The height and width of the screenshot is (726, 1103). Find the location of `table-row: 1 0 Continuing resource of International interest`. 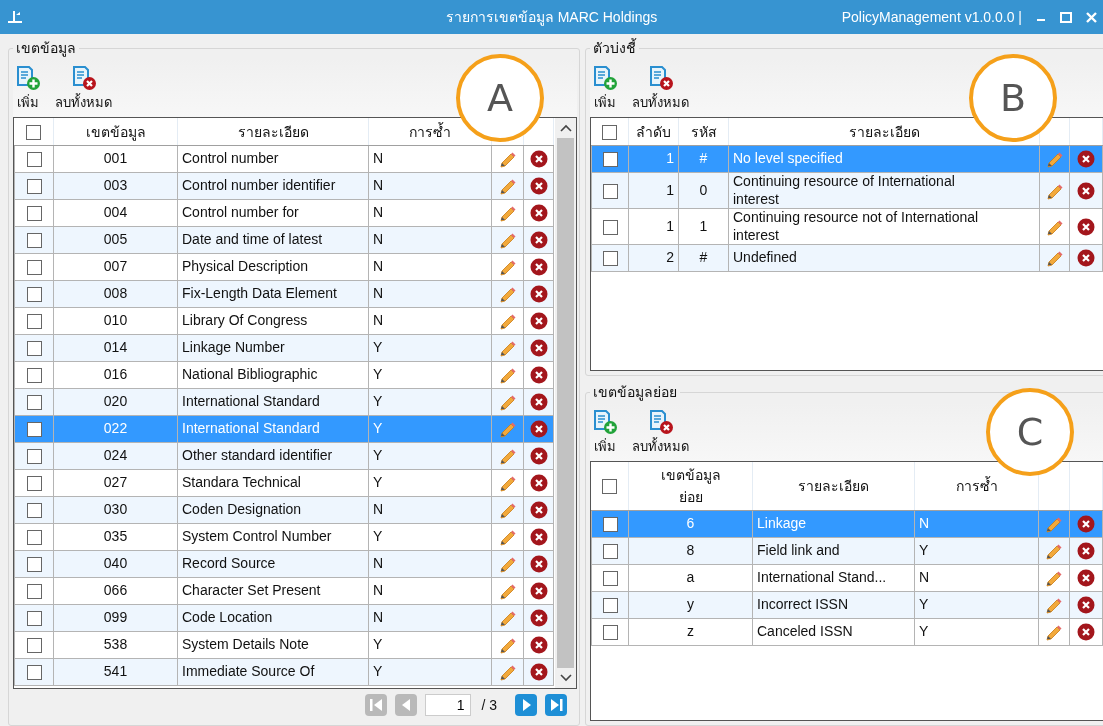

table-row: 1 0 Continuing resource of International interest is located at coordinates (847, 190).